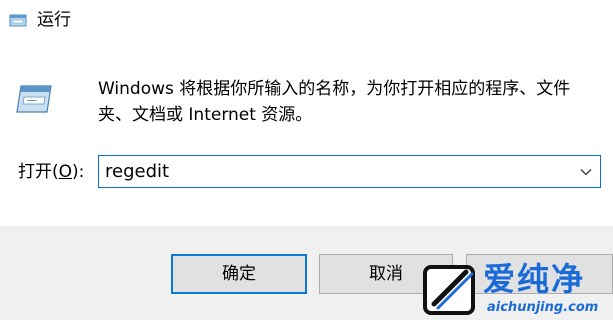 This screenshot has width=613, height=320. What do you see at coordinates (586, 172) in the screenshot?
I see `chevron-down-icon` at bounding box center [586, 172].